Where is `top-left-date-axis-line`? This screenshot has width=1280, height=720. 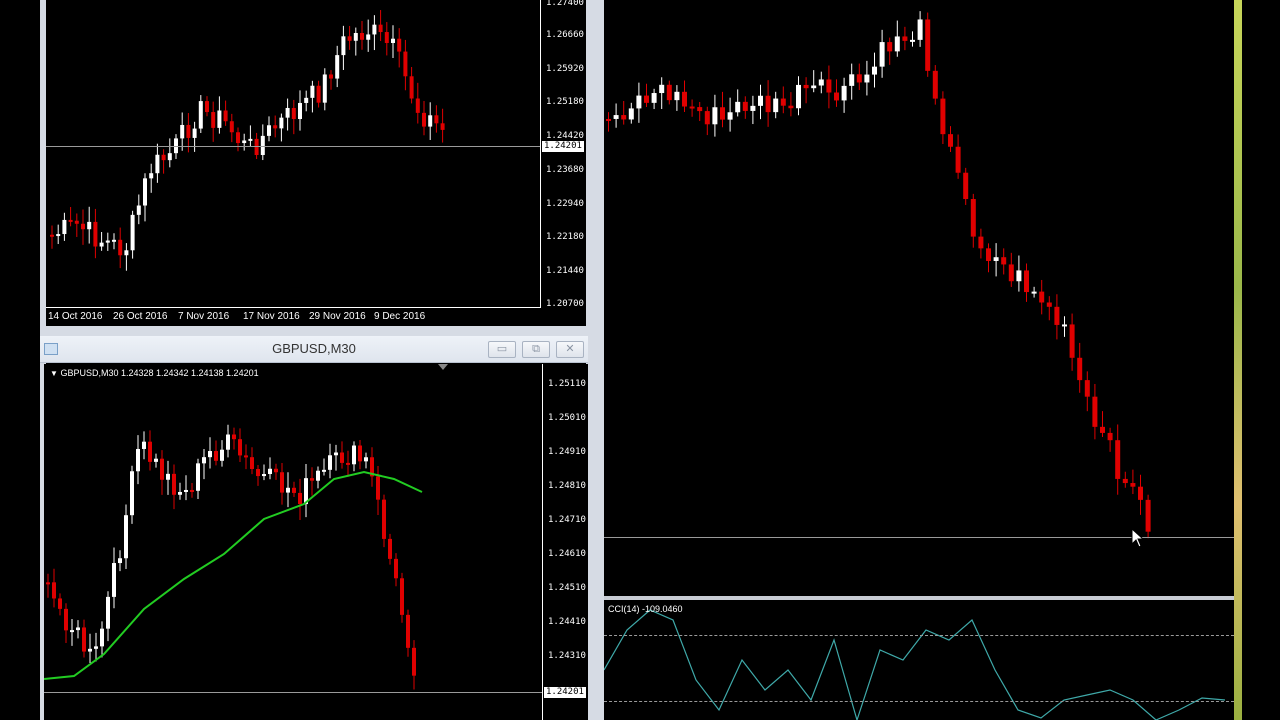
top-left-date-axis-line is located at coordinates (293, 307).